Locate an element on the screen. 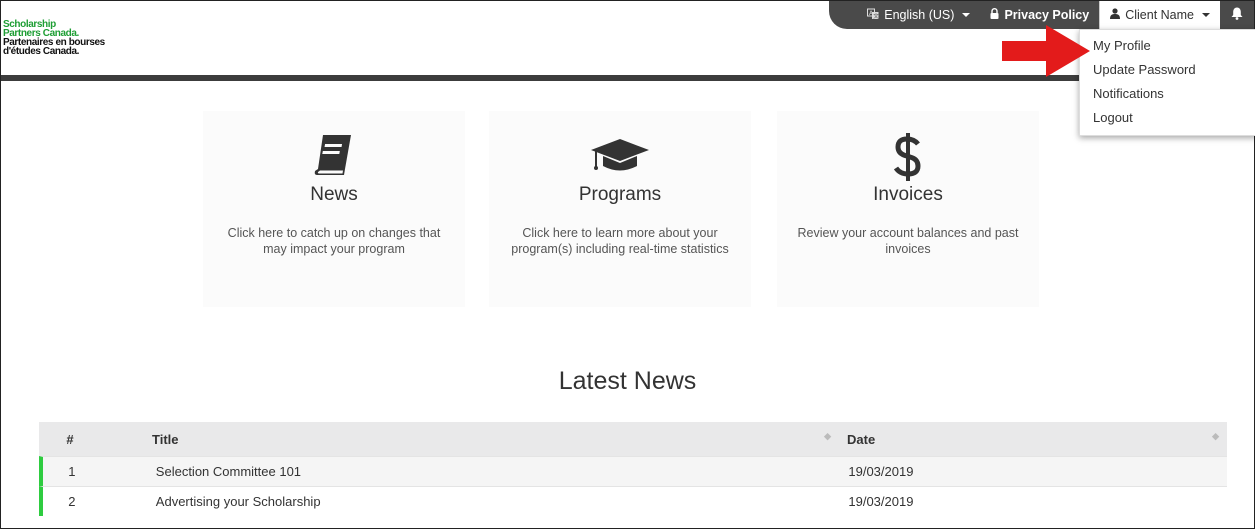  menu-item-my-profile: My Profile is located at coordinates (1167, 47).